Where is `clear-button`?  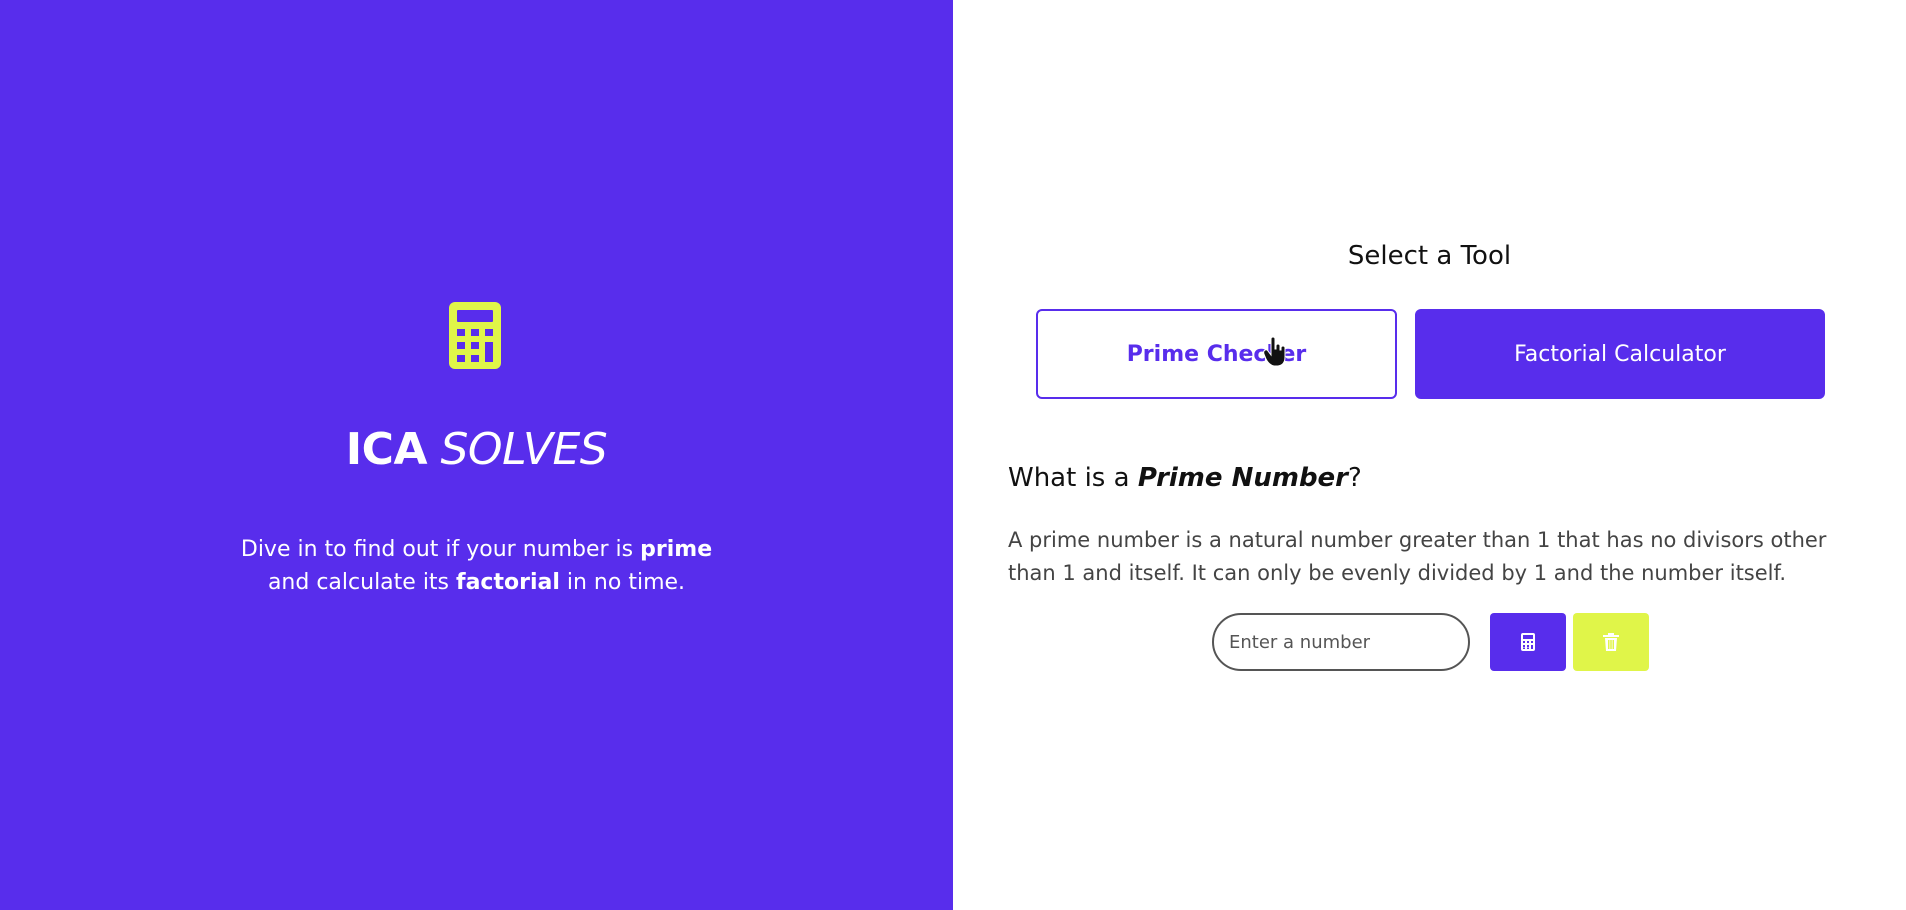 clear-button is located at coordinates (1611, 642).